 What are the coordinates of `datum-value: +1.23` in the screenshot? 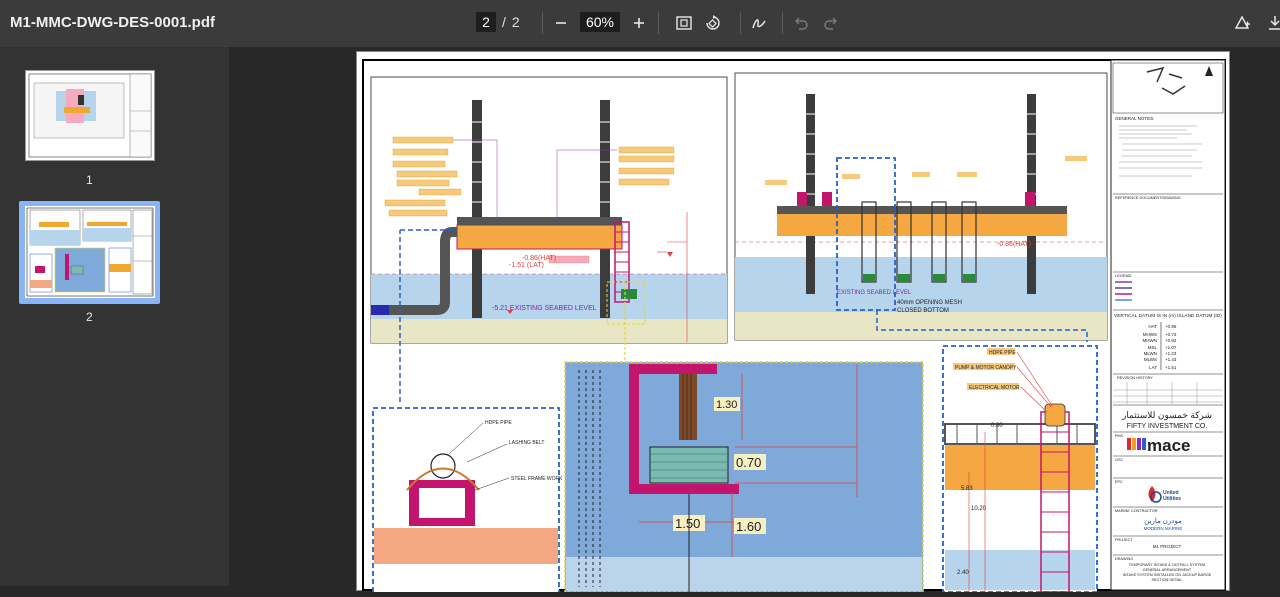 It's located at (1171, 353).